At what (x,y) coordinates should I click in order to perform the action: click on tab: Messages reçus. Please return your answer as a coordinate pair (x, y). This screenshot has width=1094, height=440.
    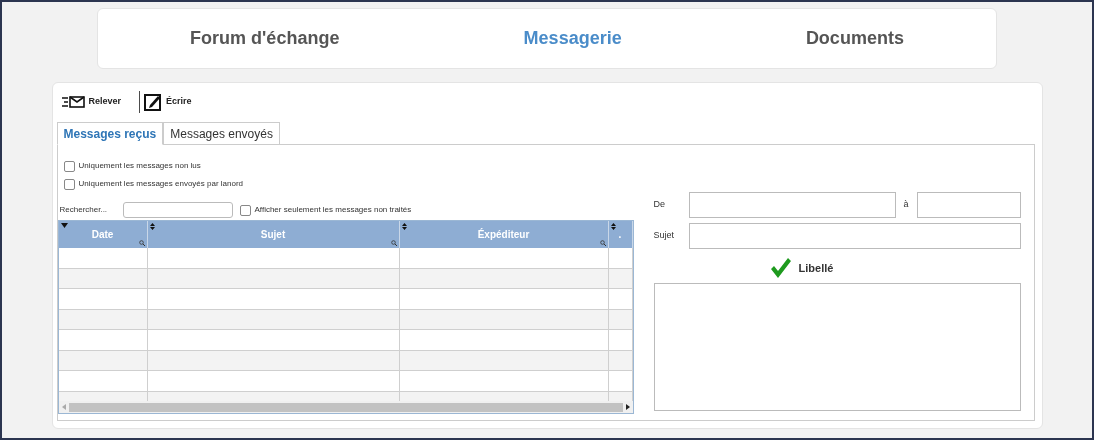
    Looking at the image, I should click on (110, 133).